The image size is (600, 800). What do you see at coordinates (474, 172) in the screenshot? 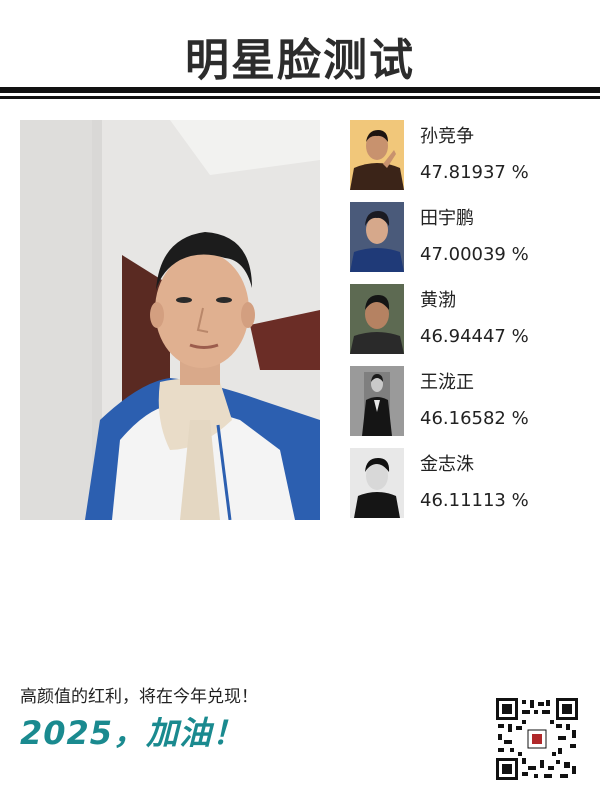
I see `similarity-score: 47.81937 %` at bounding box center [474, 172].